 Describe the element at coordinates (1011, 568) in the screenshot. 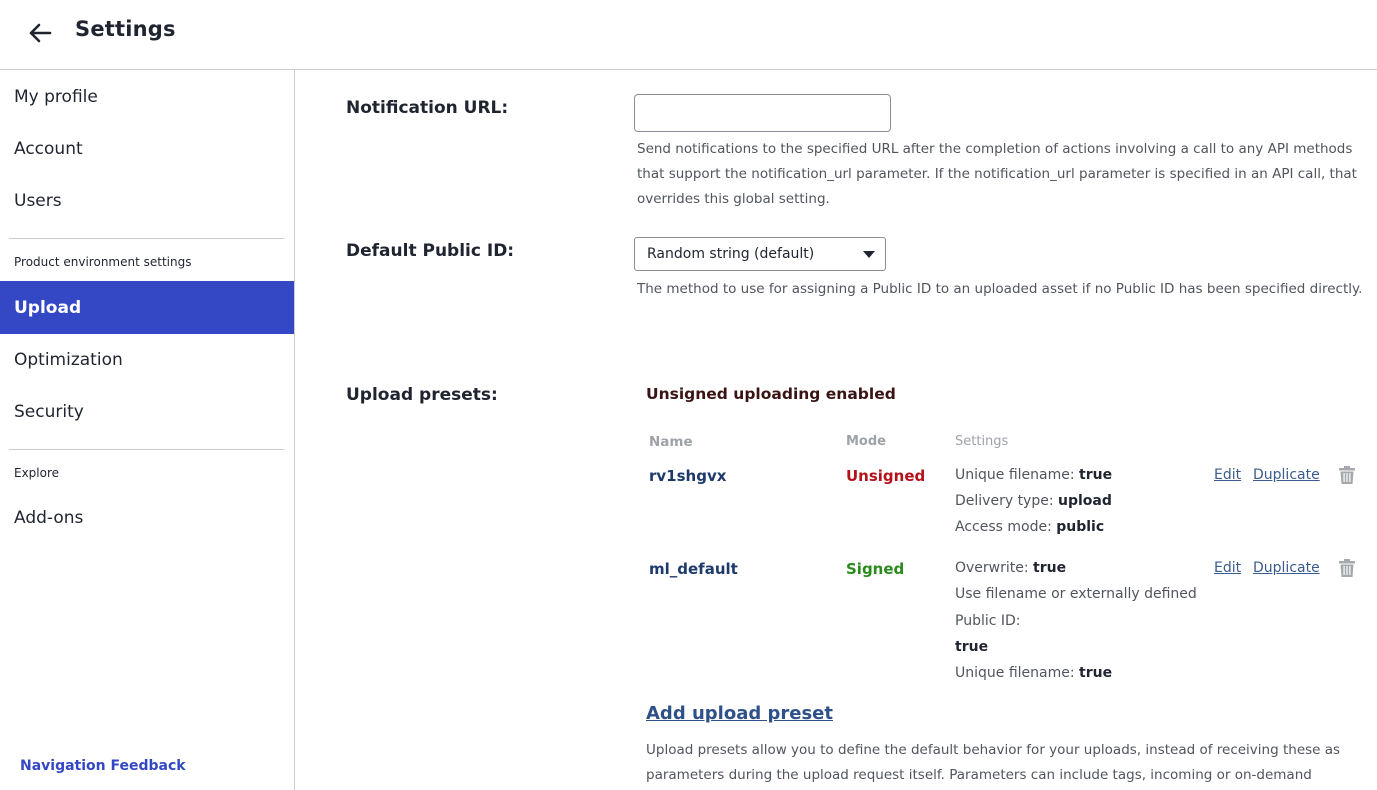

I see `preset-setting: Overwrite: true` at that location.